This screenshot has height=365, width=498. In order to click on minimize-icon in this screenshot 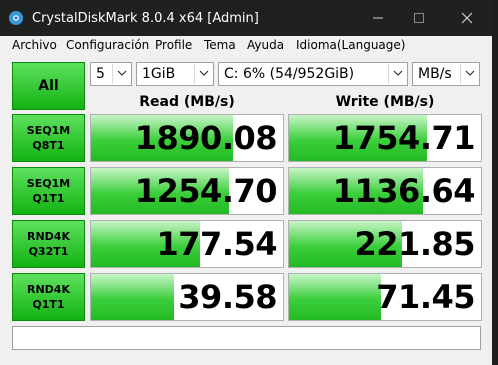, I will do `click(378, 18)`.